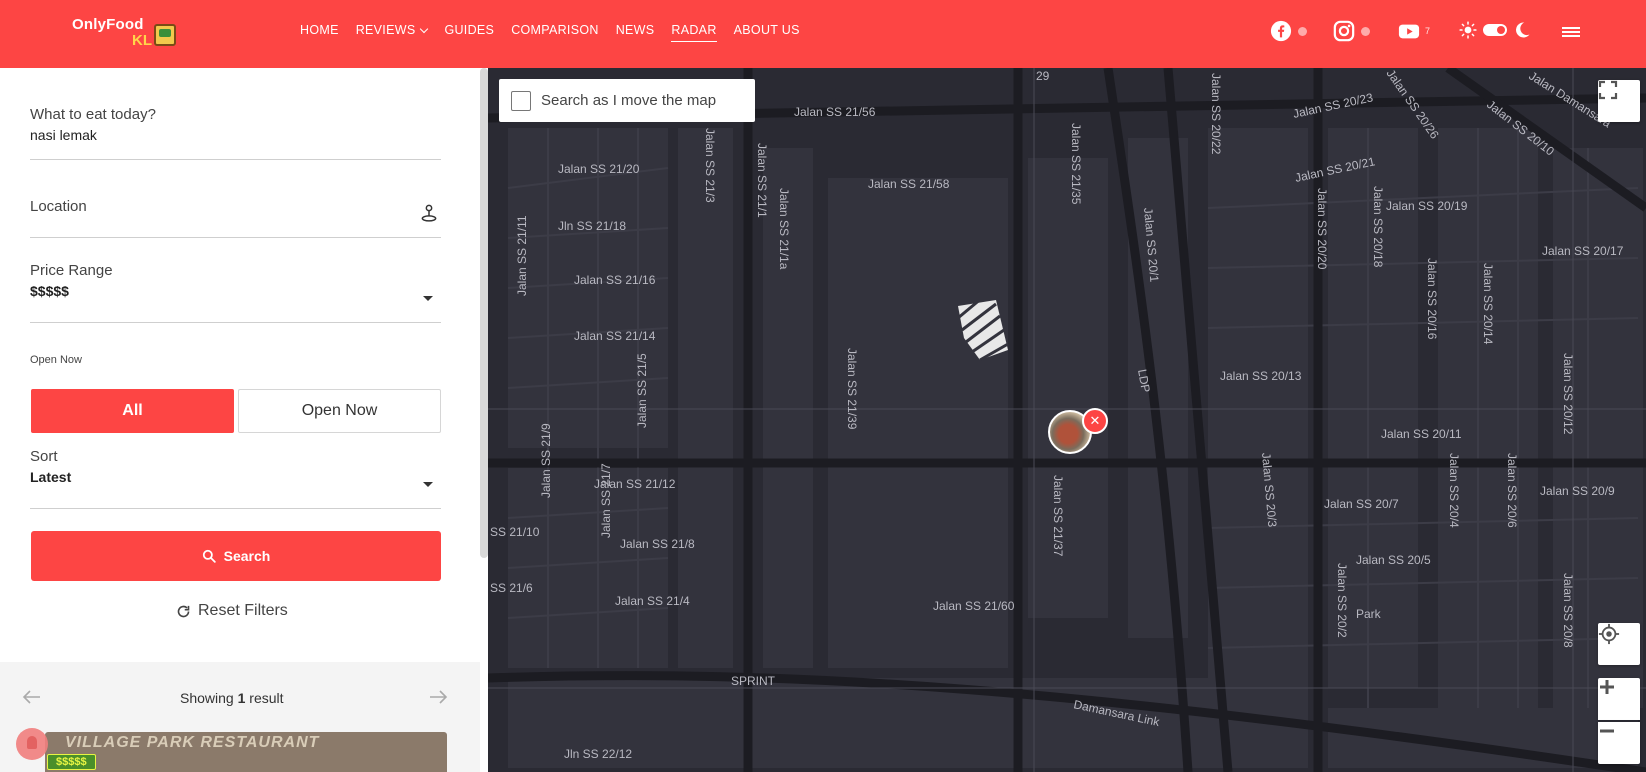 The width and height of the screenshot is (1646, 772). I want to click on map-road-label: Jalan SS 21/60, so click(974, 606).